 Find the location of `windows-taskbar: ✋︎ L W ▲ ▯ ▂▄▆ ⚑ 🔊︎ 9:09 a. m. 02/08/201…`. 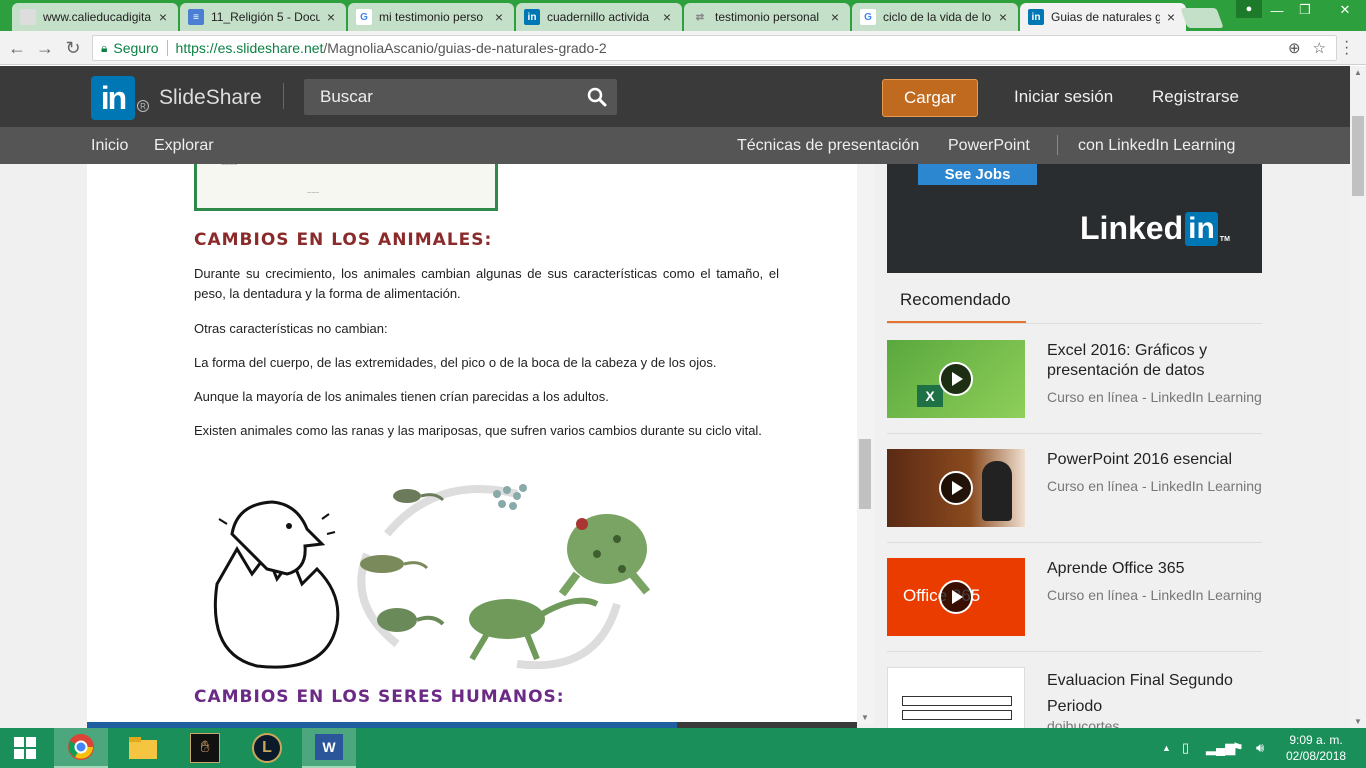

windows-taskbar: ✋︎ L W ▲ ▯ ▂▄▆ ⚑ 🔊︎ 9:09 a. m. 02/08/201… is located at coordinates (683, 748).